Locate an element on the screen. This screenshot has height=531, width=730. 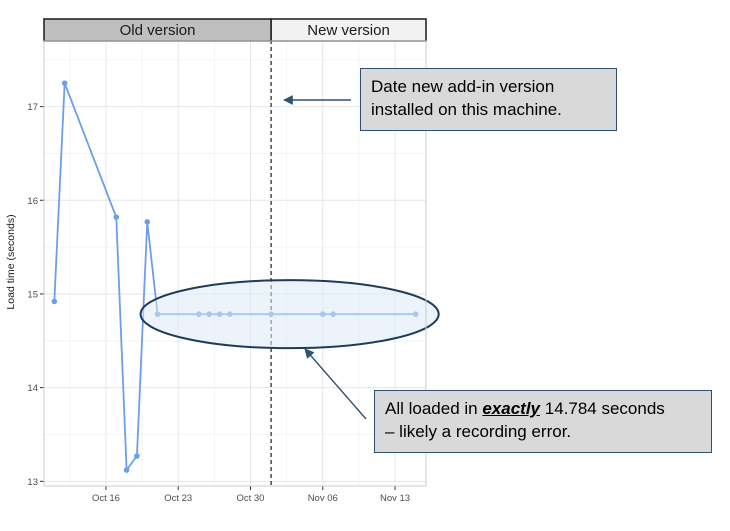
y-tick-label: 13 is located at coordinates (32, 482).